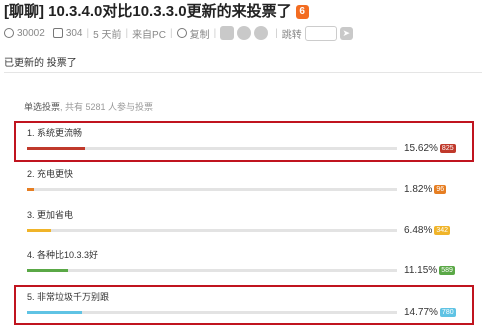 The image size is (482, 328). Describe the element at coordinates (31, 33) in the screenshot. I see `view-count: 30002` at that location.